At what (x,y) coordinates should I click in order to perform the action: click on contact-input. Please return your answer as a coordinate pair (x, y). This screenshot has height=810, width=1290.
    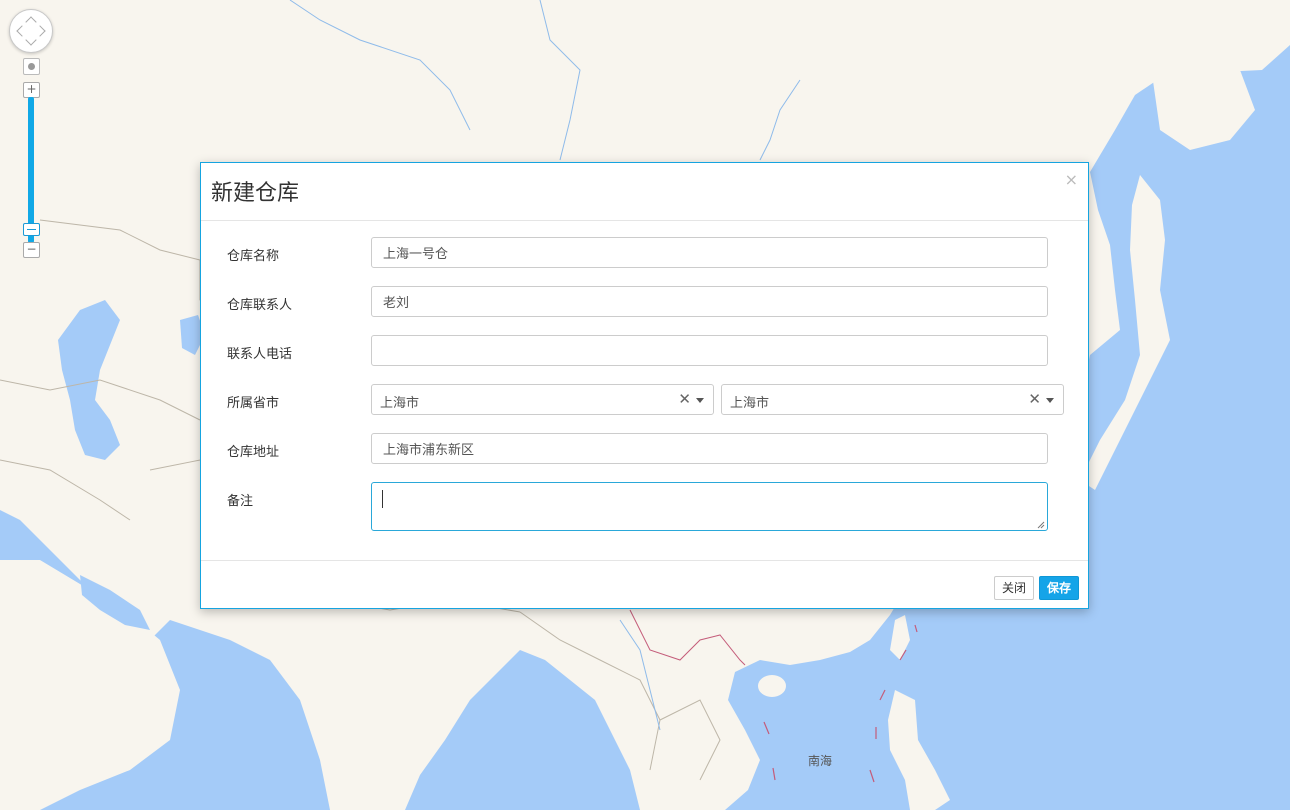
    Looking at the image, I should click on (709, 301).